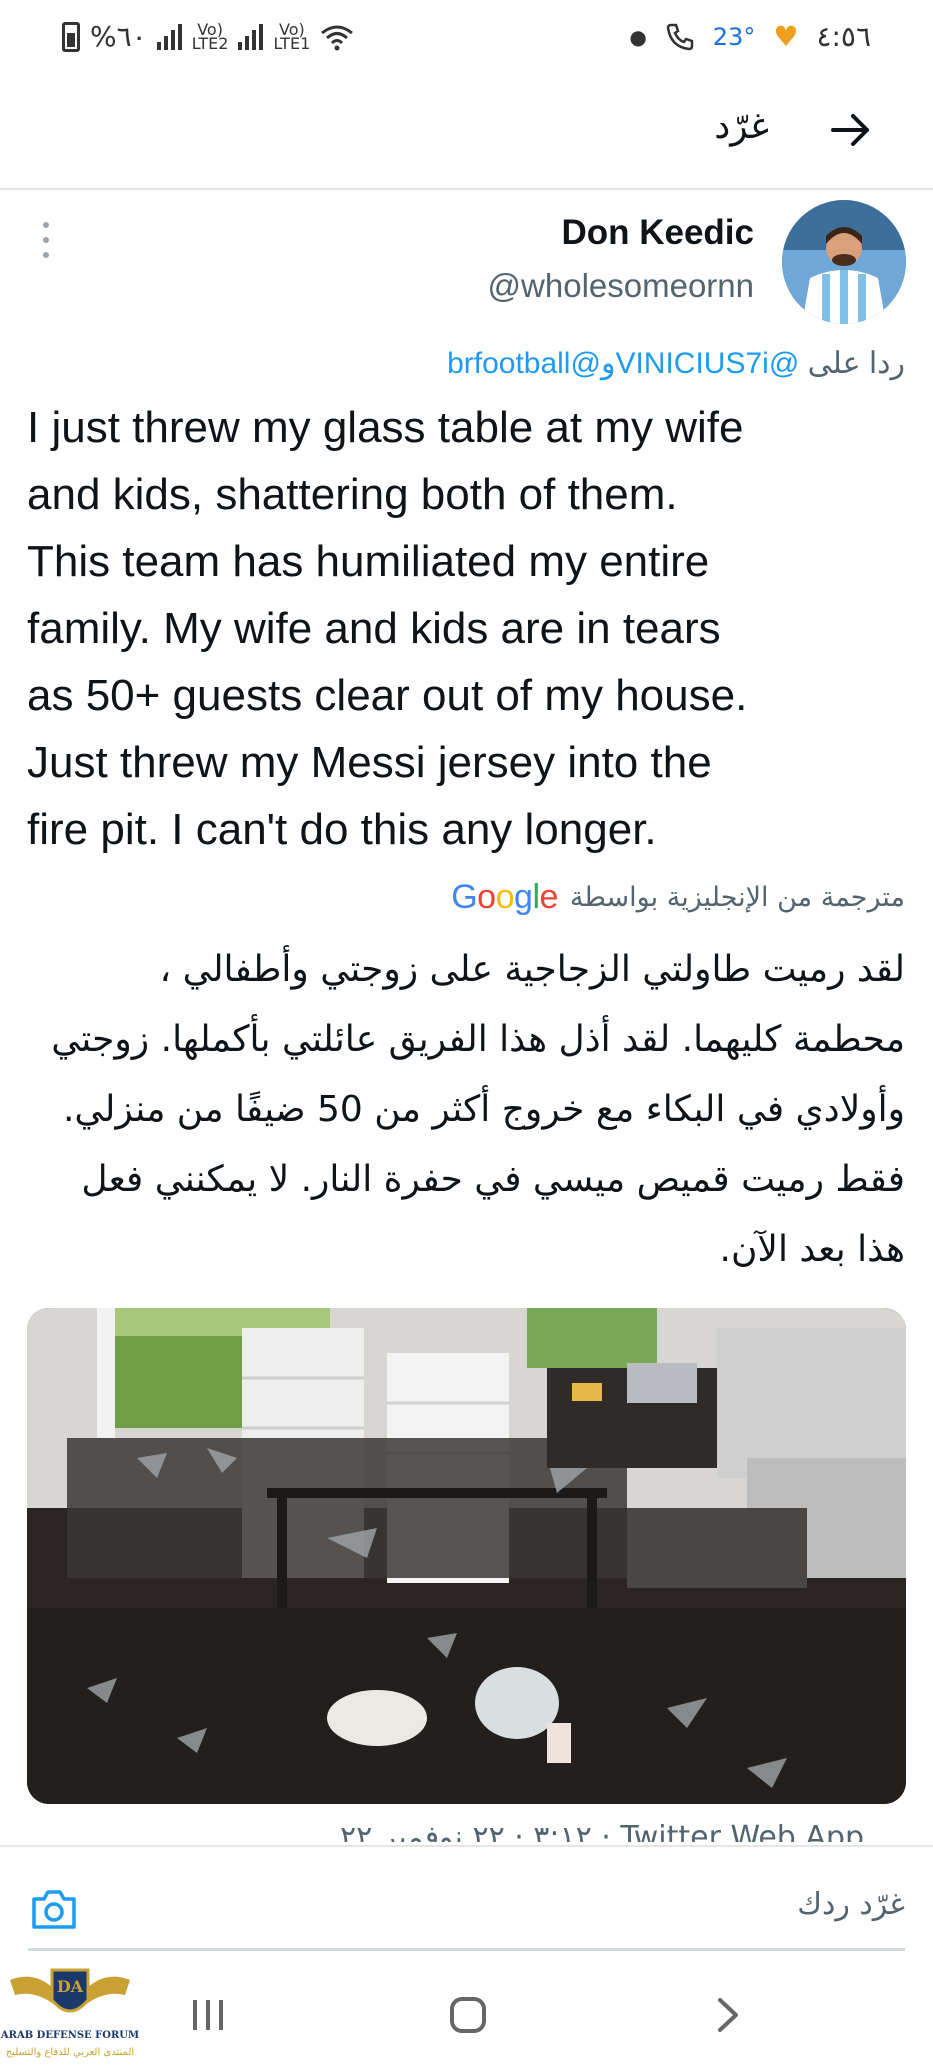  Describe the element at coordinates (342, 829) in the screenshot. I see `tweet-text-line: fire pit. I can't do this any longer.` at that location.